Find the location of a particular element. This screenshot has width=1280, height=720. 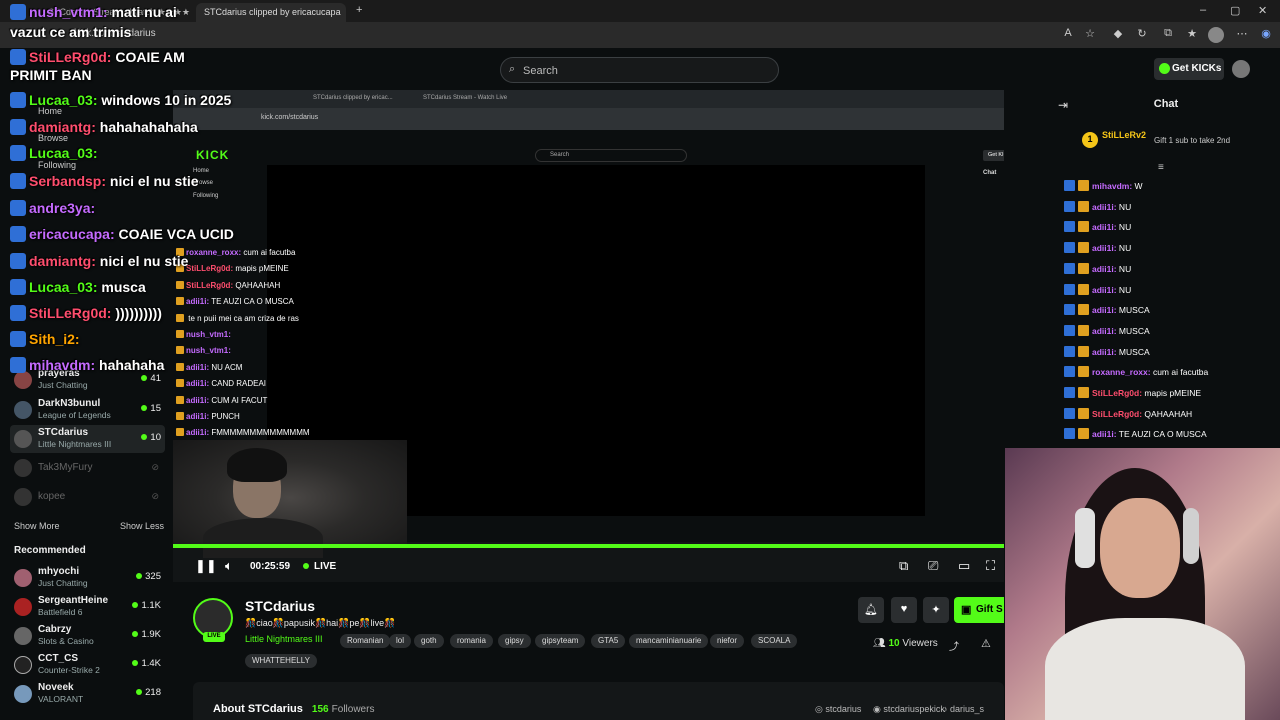

sidebar-channel-offline: Tak3MyFury ⊘ is located at coordinates (87, 468).